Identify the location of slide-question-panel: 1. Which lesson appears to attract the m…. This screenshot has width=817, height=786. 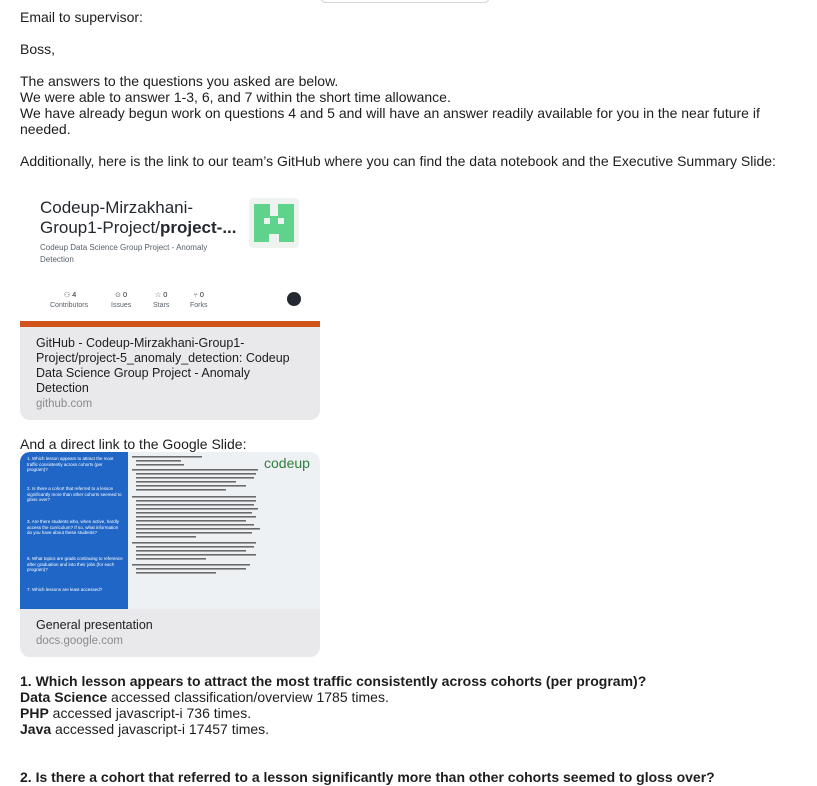
(74, 530).